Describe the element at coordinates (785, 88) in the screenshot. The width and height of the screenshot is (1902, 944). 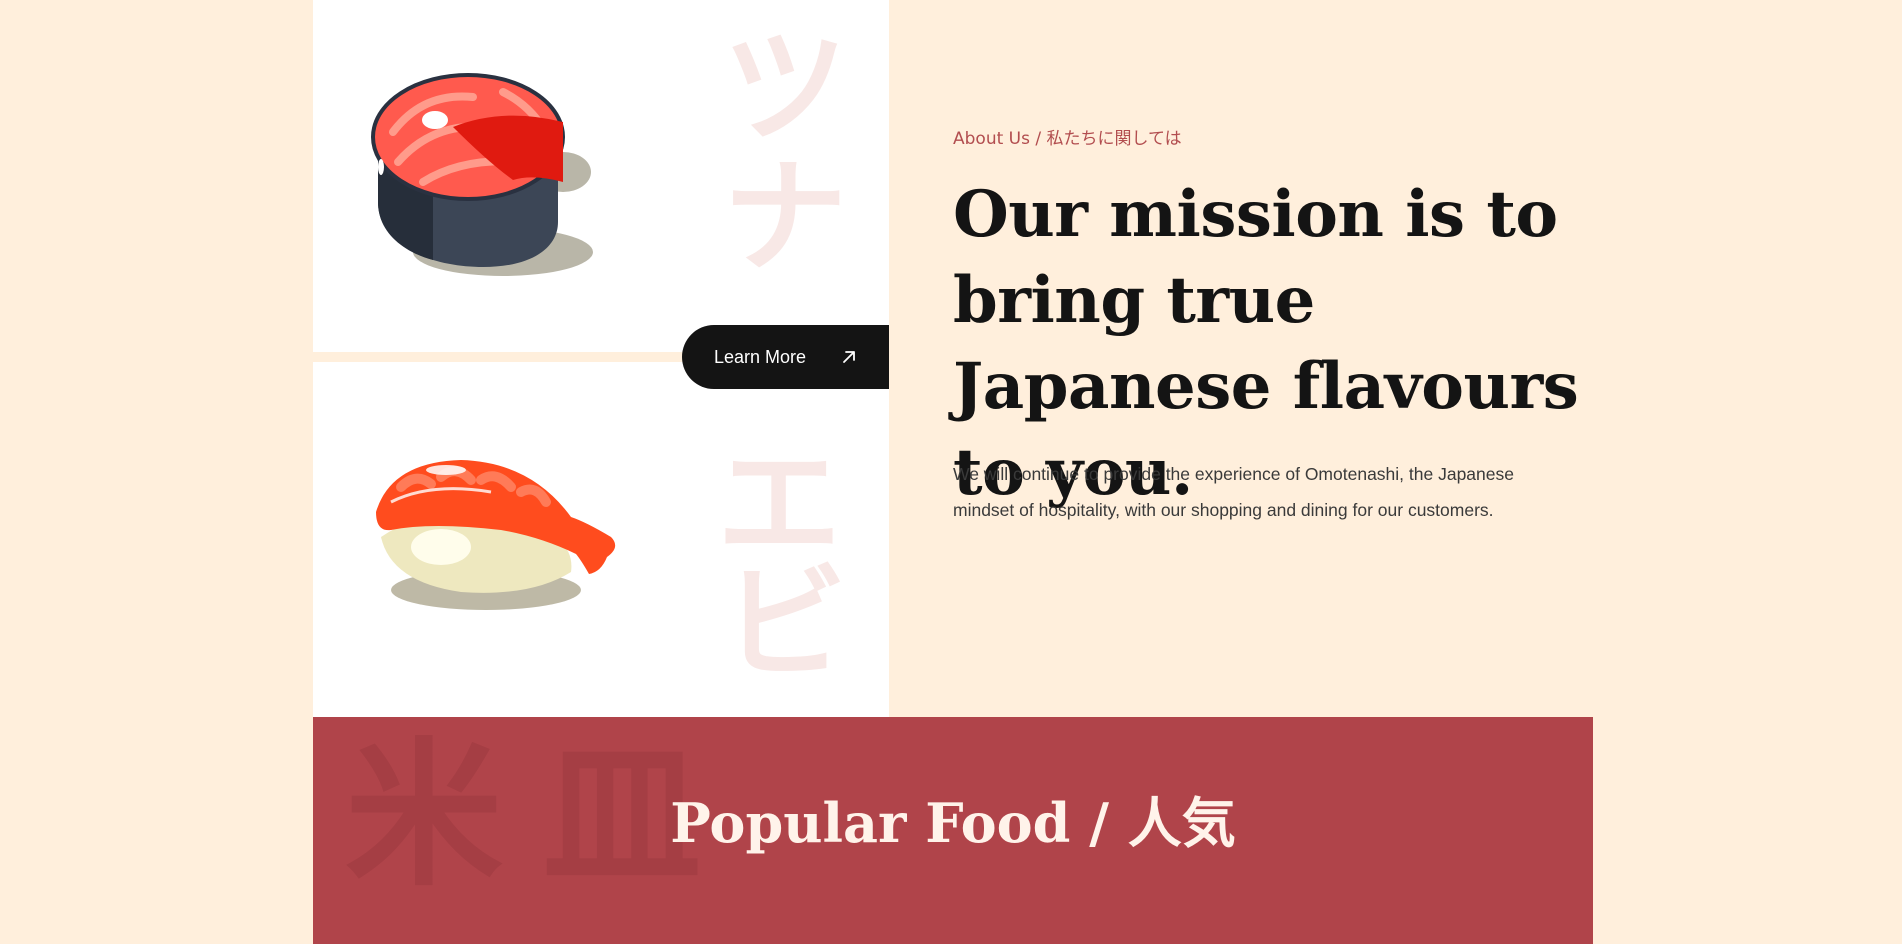
I see `kana-watermark: ツ` at that location.